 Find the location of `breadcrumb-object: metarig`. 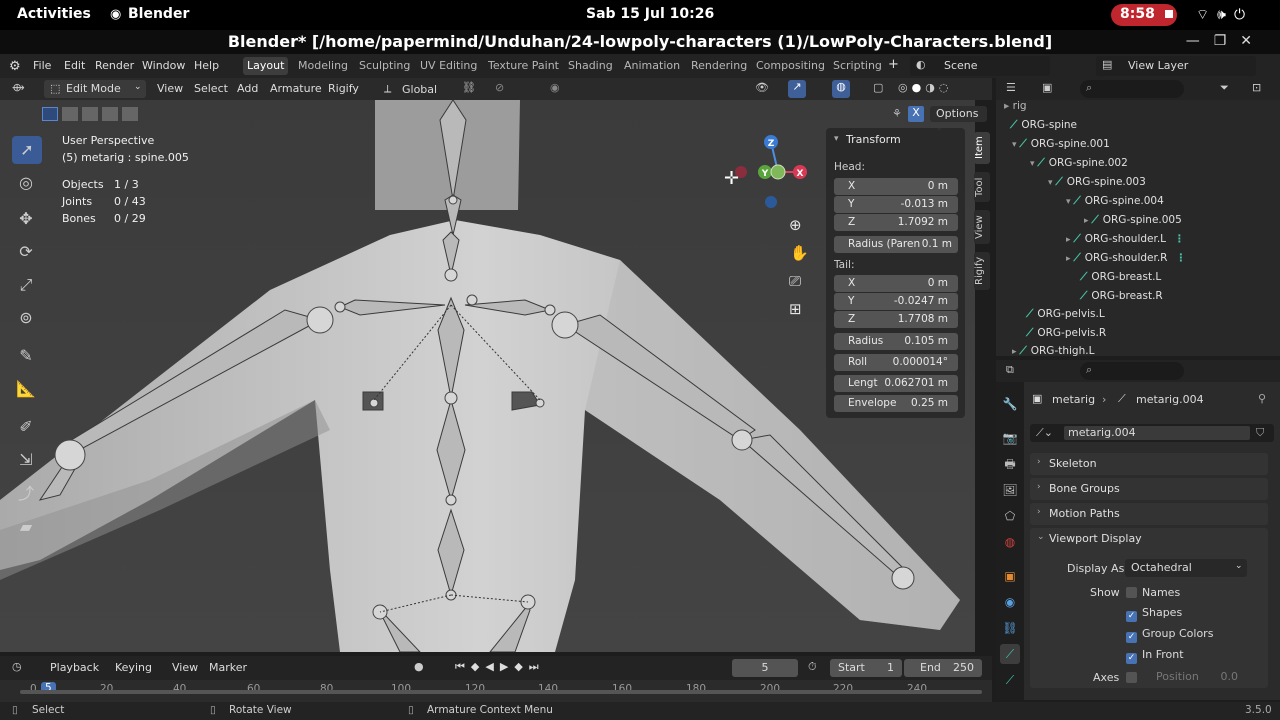

breadcrumb-object: metarig is located at coordinates (1073, 399).